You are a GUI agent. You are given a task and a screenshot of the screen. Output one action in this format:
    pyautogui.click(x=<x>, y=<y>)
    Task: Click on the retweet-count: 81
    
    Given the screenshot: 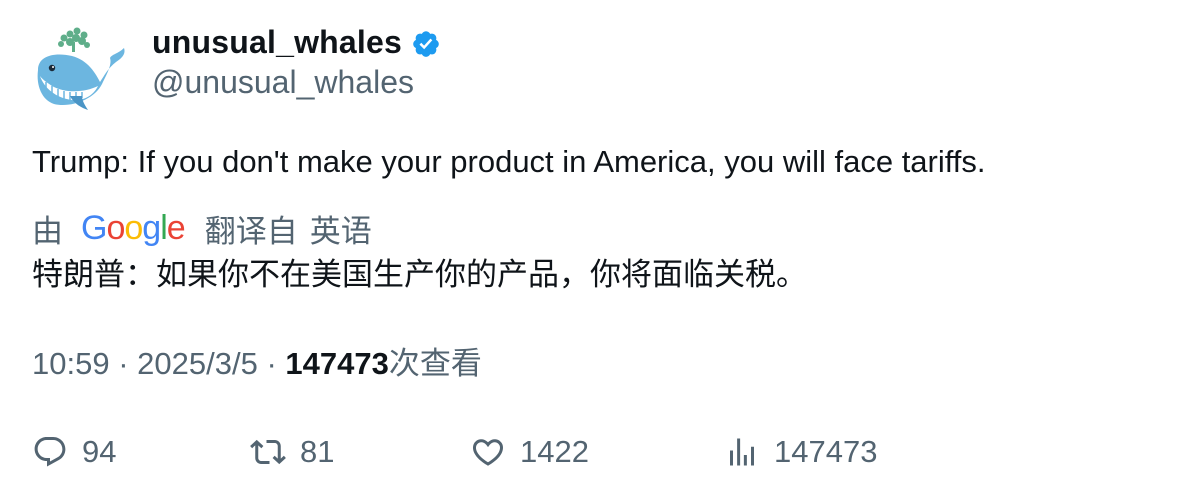 What is the action you would take?
    pyautogui.click(x=317, y=451)
    